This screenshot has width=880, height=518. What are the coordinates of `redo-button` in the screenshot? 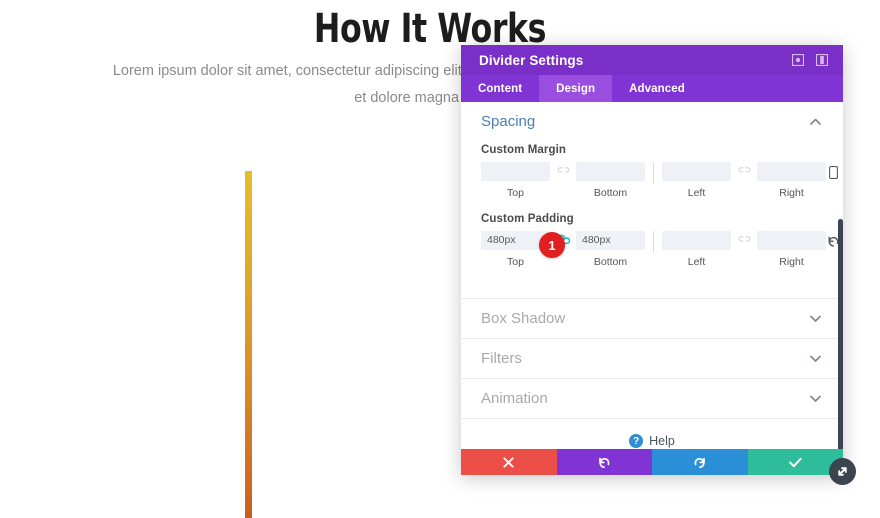 It's located at (700, 462).